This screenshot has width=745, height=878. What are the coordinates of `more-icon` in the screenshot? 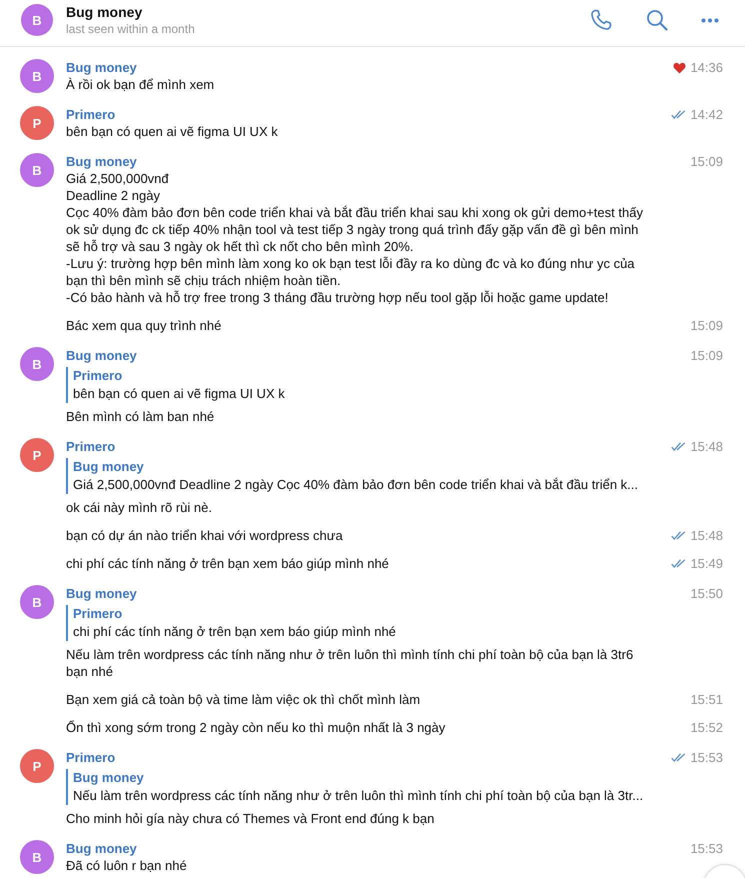 It's located at (710, 20).